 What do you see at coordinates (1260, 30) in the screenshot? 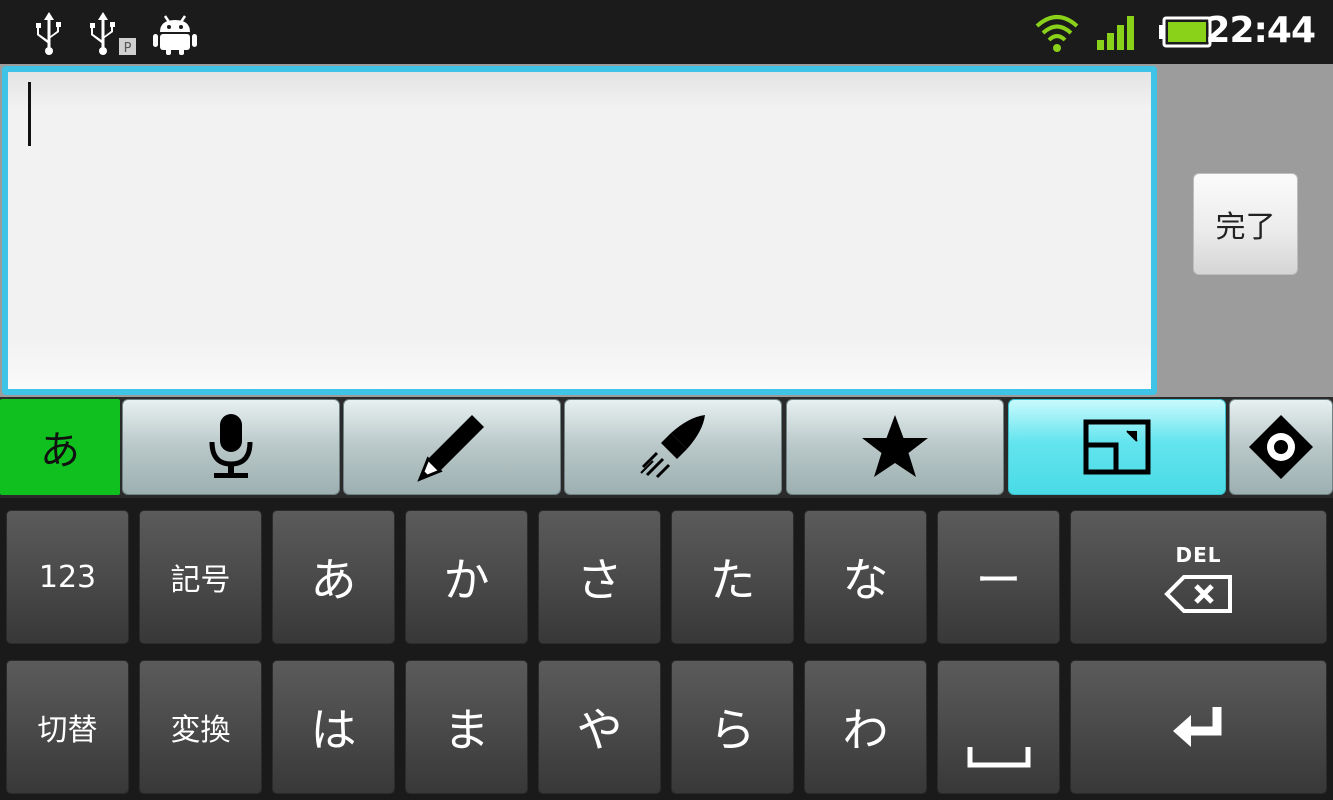
I see `status-clock: 22:44` at bounding box center [1260, 30].